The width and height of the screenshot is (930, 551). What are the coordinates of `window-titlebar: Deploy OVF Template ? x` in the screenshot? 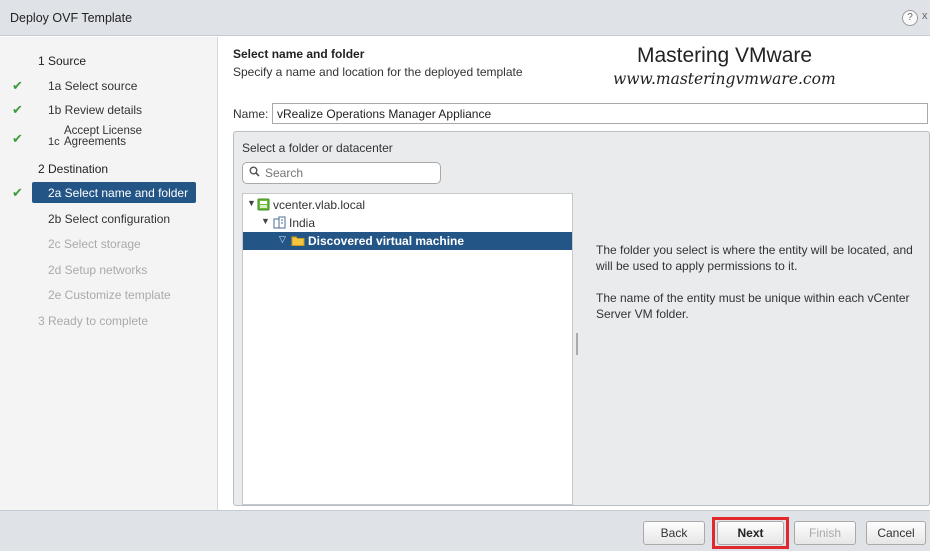 It's located at (465, 18).